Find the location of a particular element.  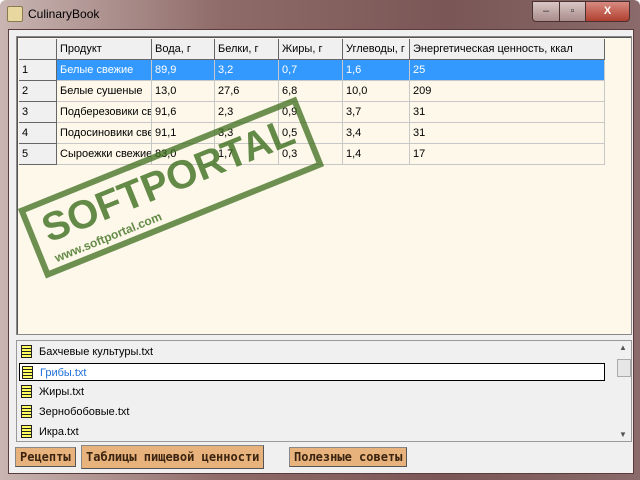

file-list-item: Икра.txt is located at coordinates (312, 432).